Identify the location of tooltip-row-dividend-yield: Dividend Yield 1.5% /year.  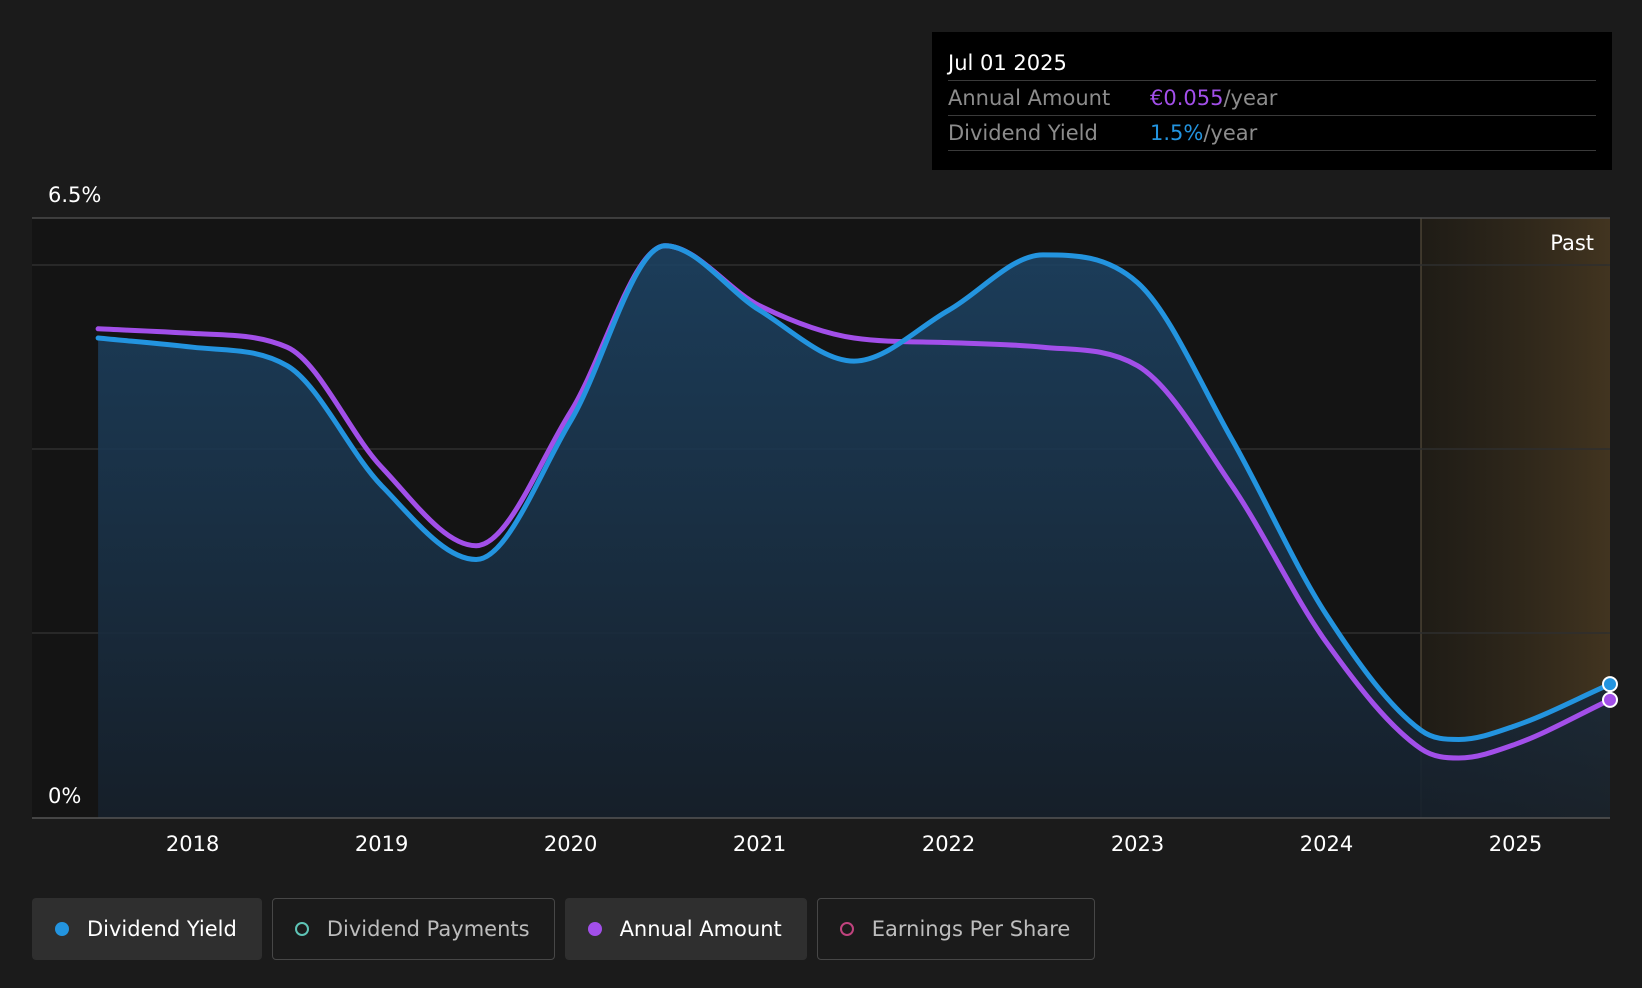
(1272, 133).